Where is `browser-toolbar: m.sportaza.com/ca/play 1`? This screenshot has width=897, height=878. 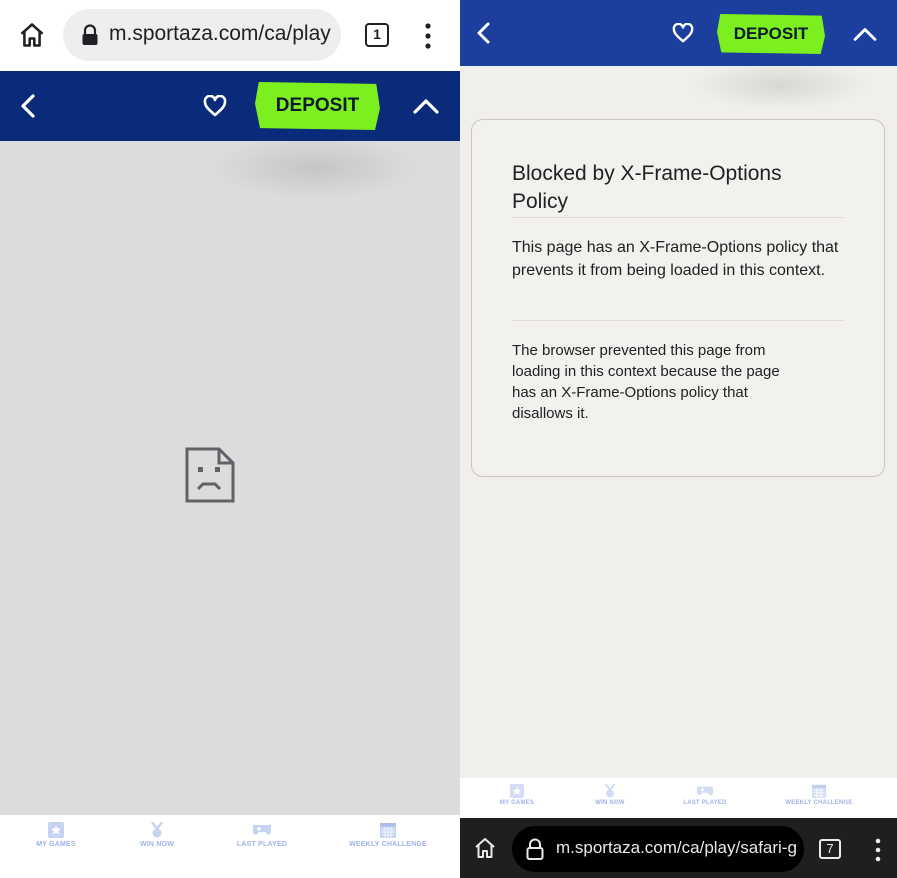 browser-toolbar: m.sportaza.com/ca/play 1 is located at coordinates (230, 35).